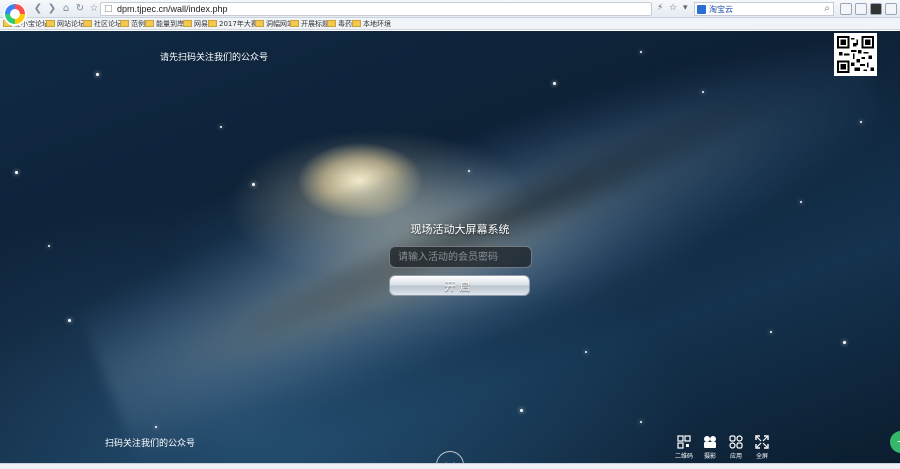  Describe the element at coordinates (876, 9) in the screenshot. I see `user-icon` at that location.